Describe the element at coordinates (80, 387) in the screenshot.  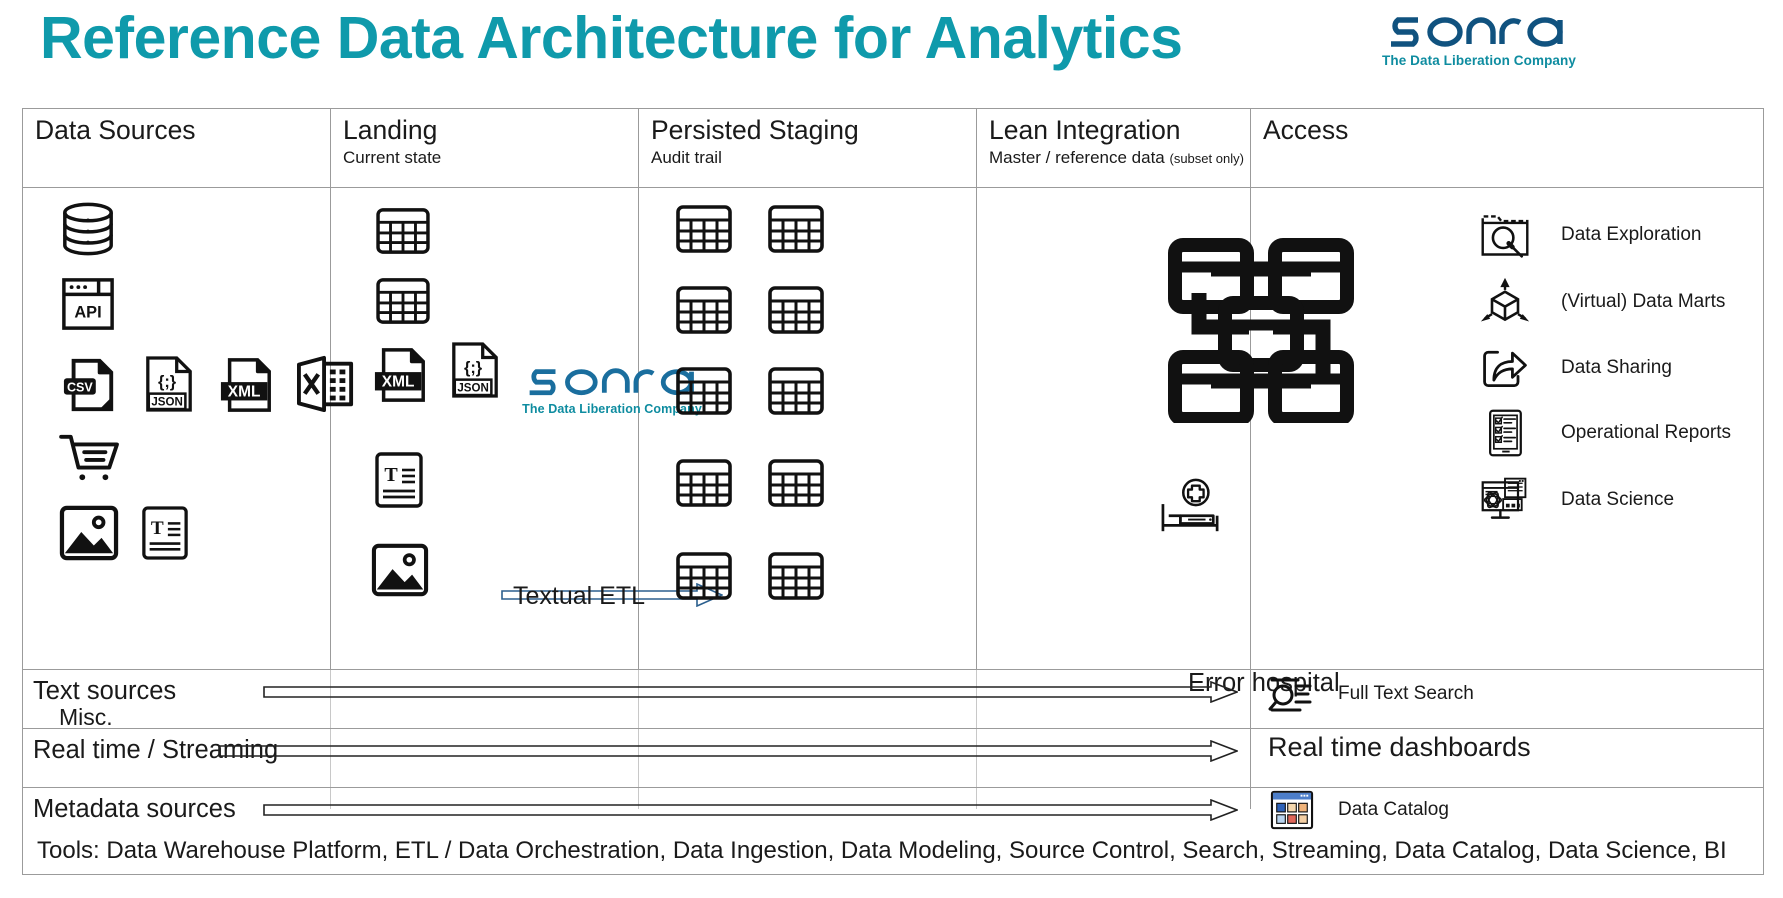
I see `svg-text: CSV` at that location.